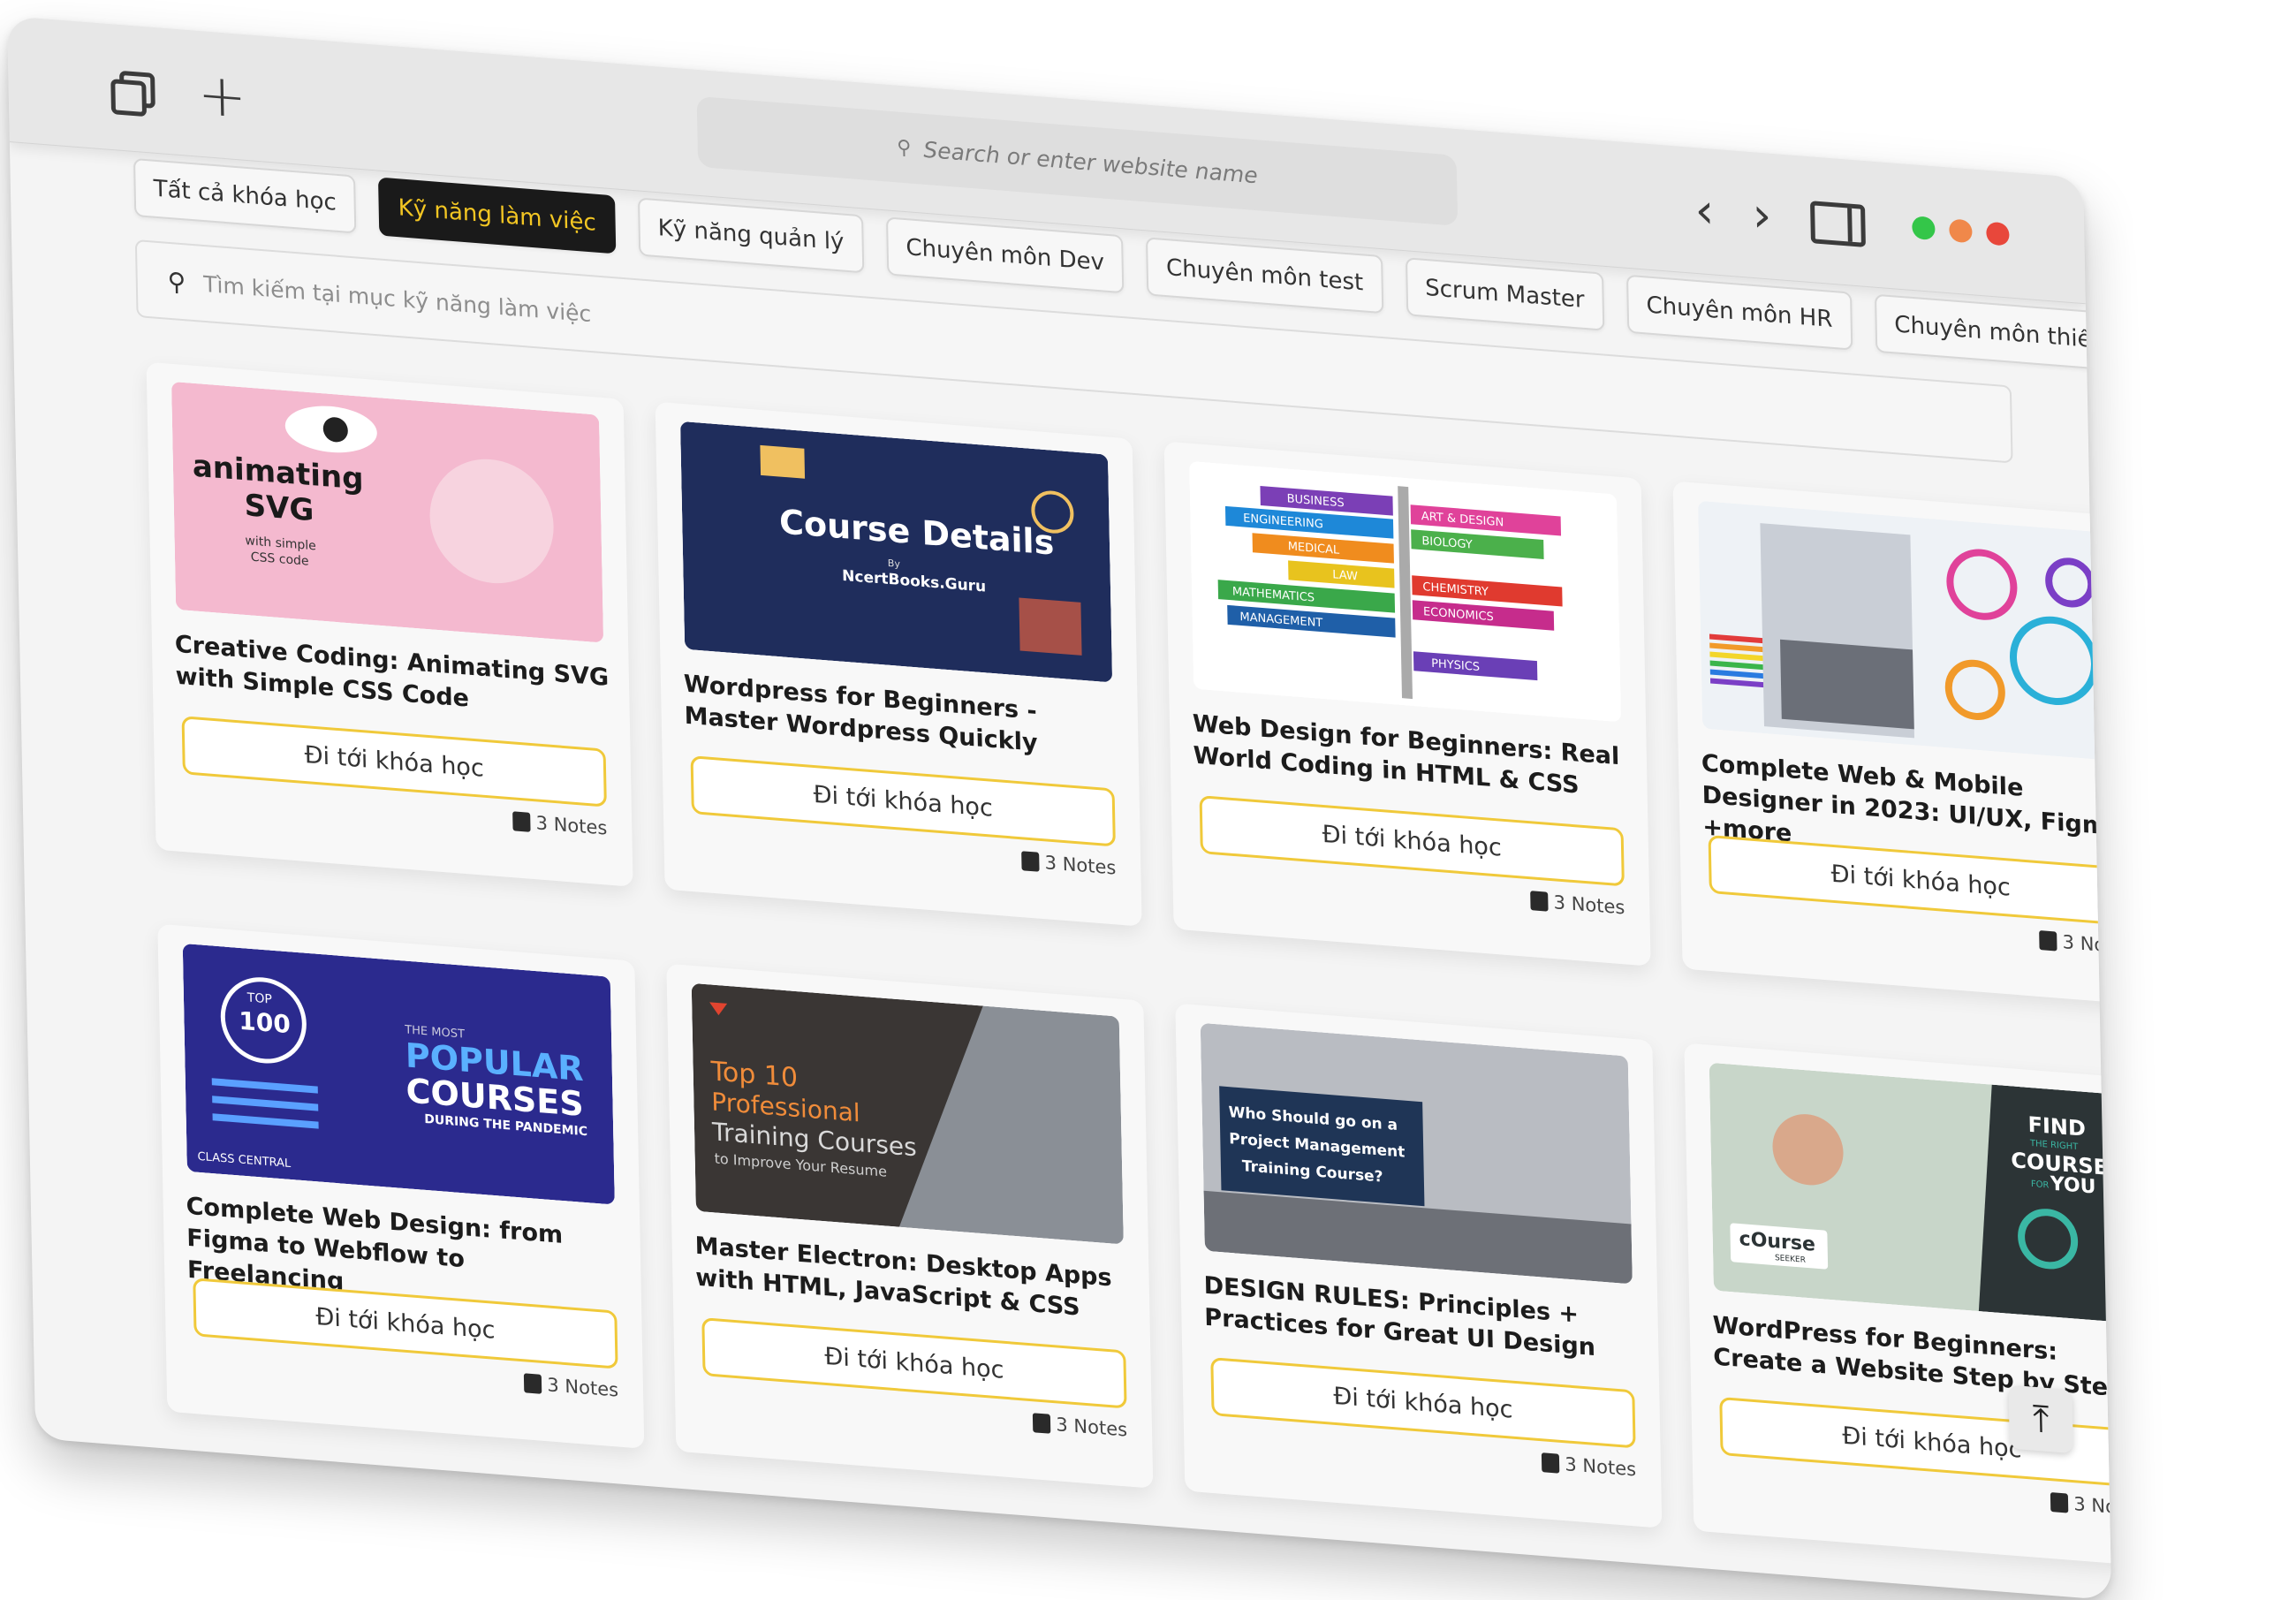 This screenshot has width=2296, height=1600. Describe the element at coordinates (1090, 162) in the screenshot. I see `address-placeholder: Search or enter website name` at that location.